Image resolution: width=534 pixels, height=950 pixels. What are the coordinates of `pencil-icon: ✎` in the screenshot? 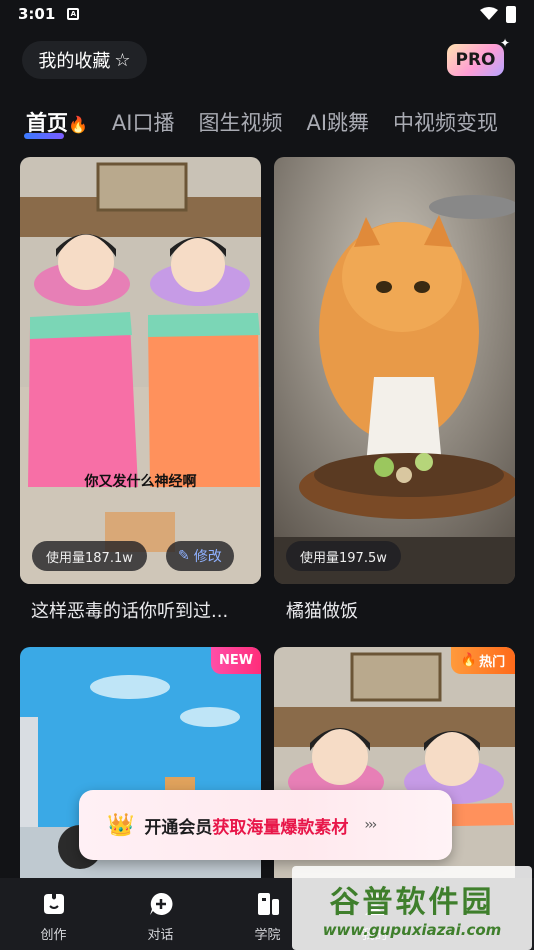 It's located at (184, 556).